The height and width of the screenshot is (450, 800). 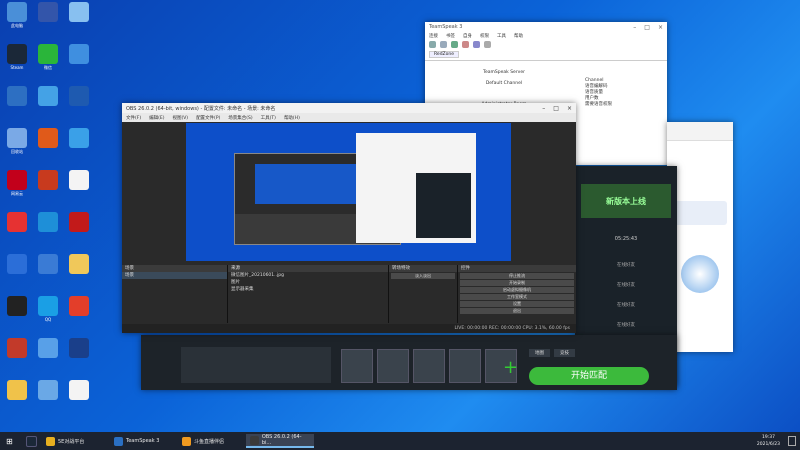 I want to click on default-channel: Default Channel, so click(x=504, y=83).